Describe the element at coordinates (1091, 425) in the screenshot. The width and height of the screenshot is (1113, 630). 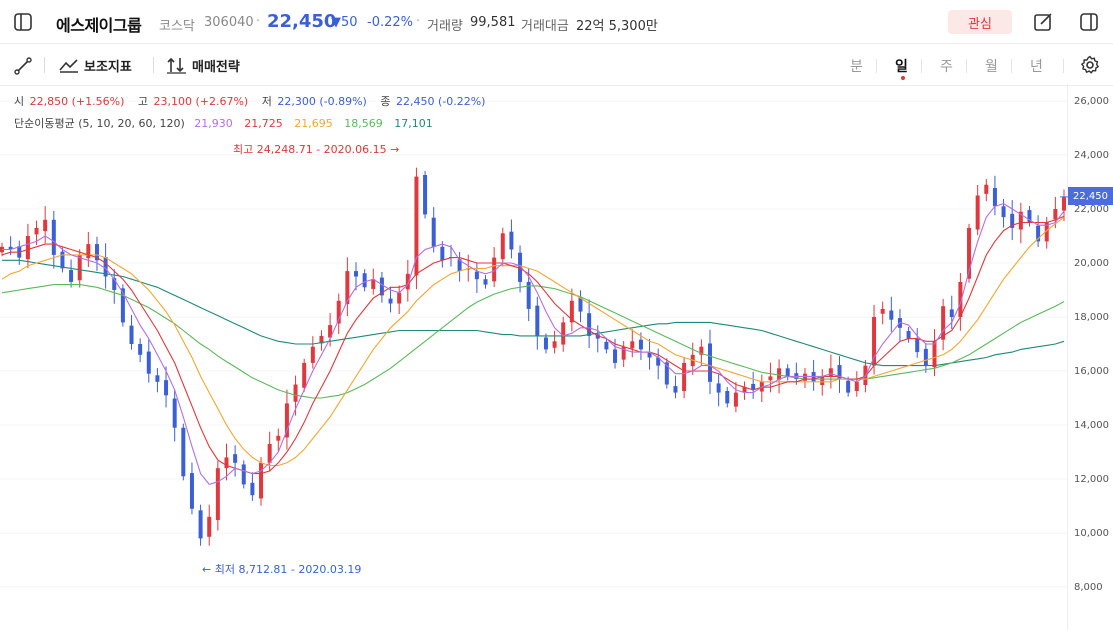
I see `y-tick-label: 14,000` at that location.